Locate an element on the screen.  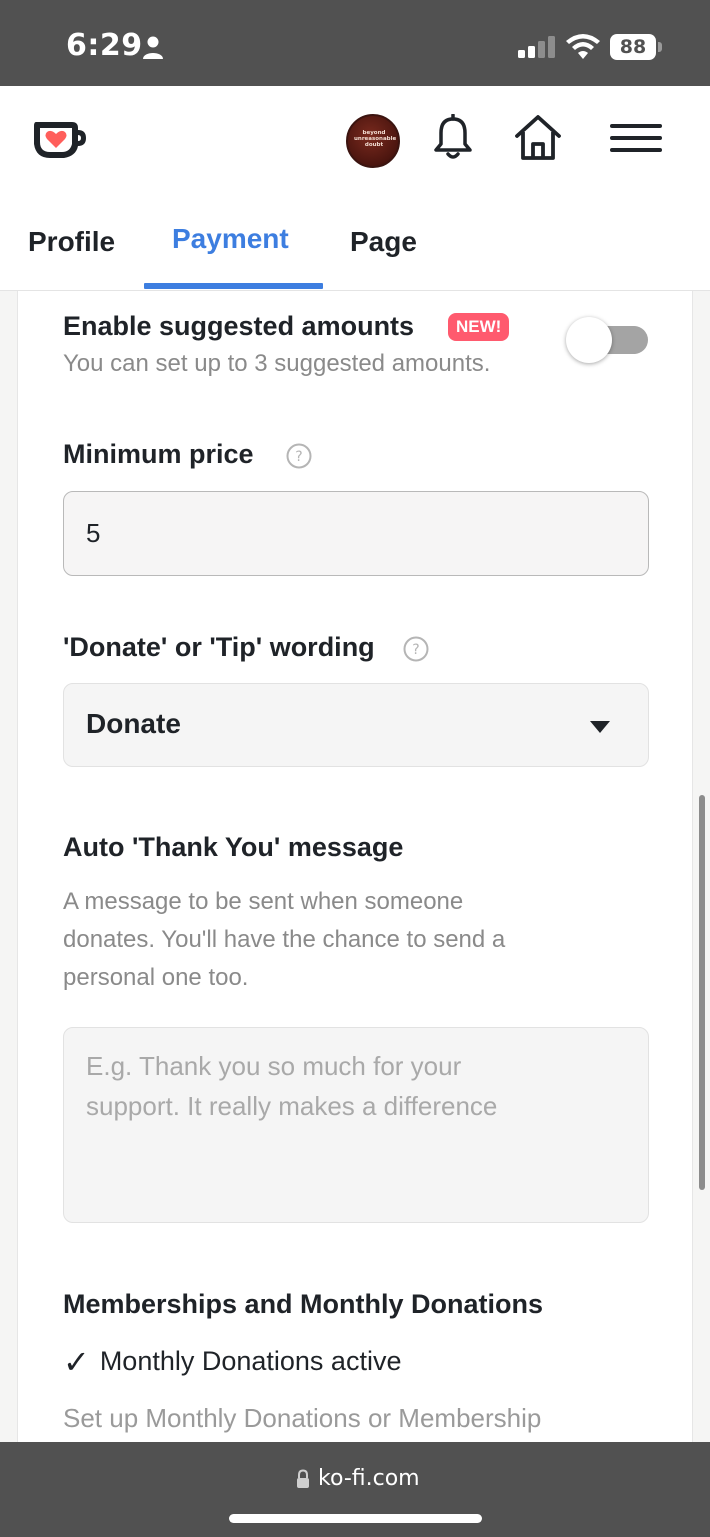
wording-select: Donate is located at coordinates (356, 725).